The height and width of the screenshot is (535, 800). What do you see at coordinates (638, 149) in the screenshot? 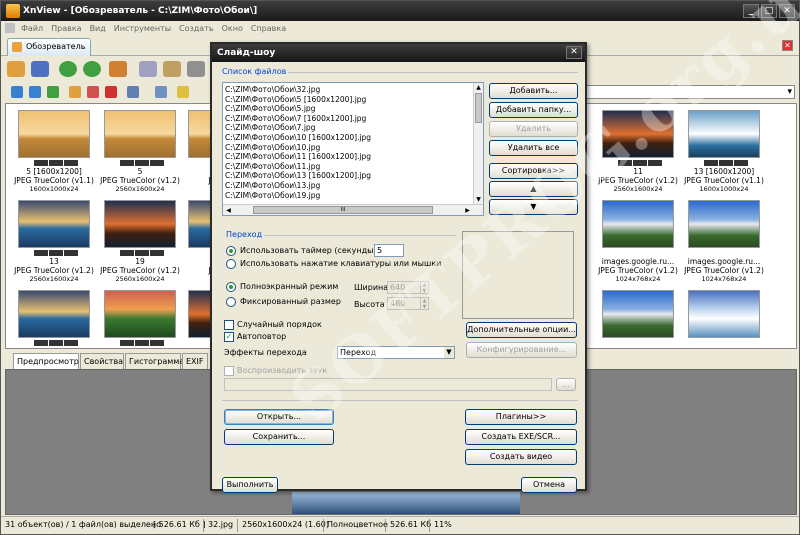
I see `thumbnail-item: 11 JPEG TrueColor (v1.2) 2560x1600x24` at bounding box center [638, 149].